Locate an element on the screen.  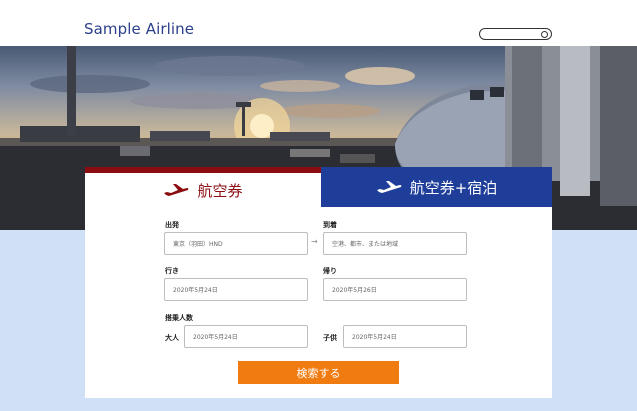
tab-flight-hotel: 航空券+宿泊 is located at coordinates (436, 187).